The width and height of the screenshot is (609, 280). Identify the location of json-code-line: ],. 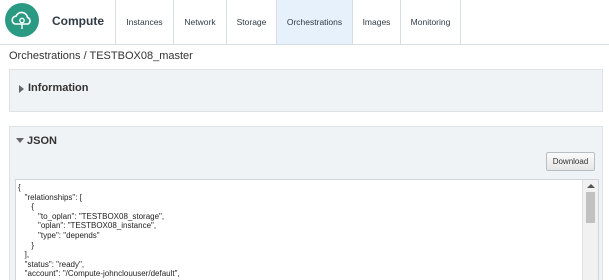
(24, 255).